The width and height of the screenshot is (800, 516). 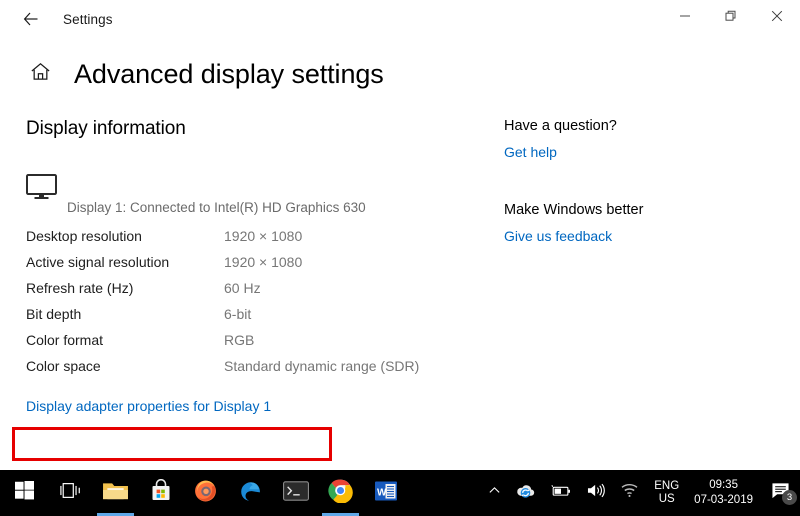 I want to click on task-view-icon, so click(x=70, y=493).